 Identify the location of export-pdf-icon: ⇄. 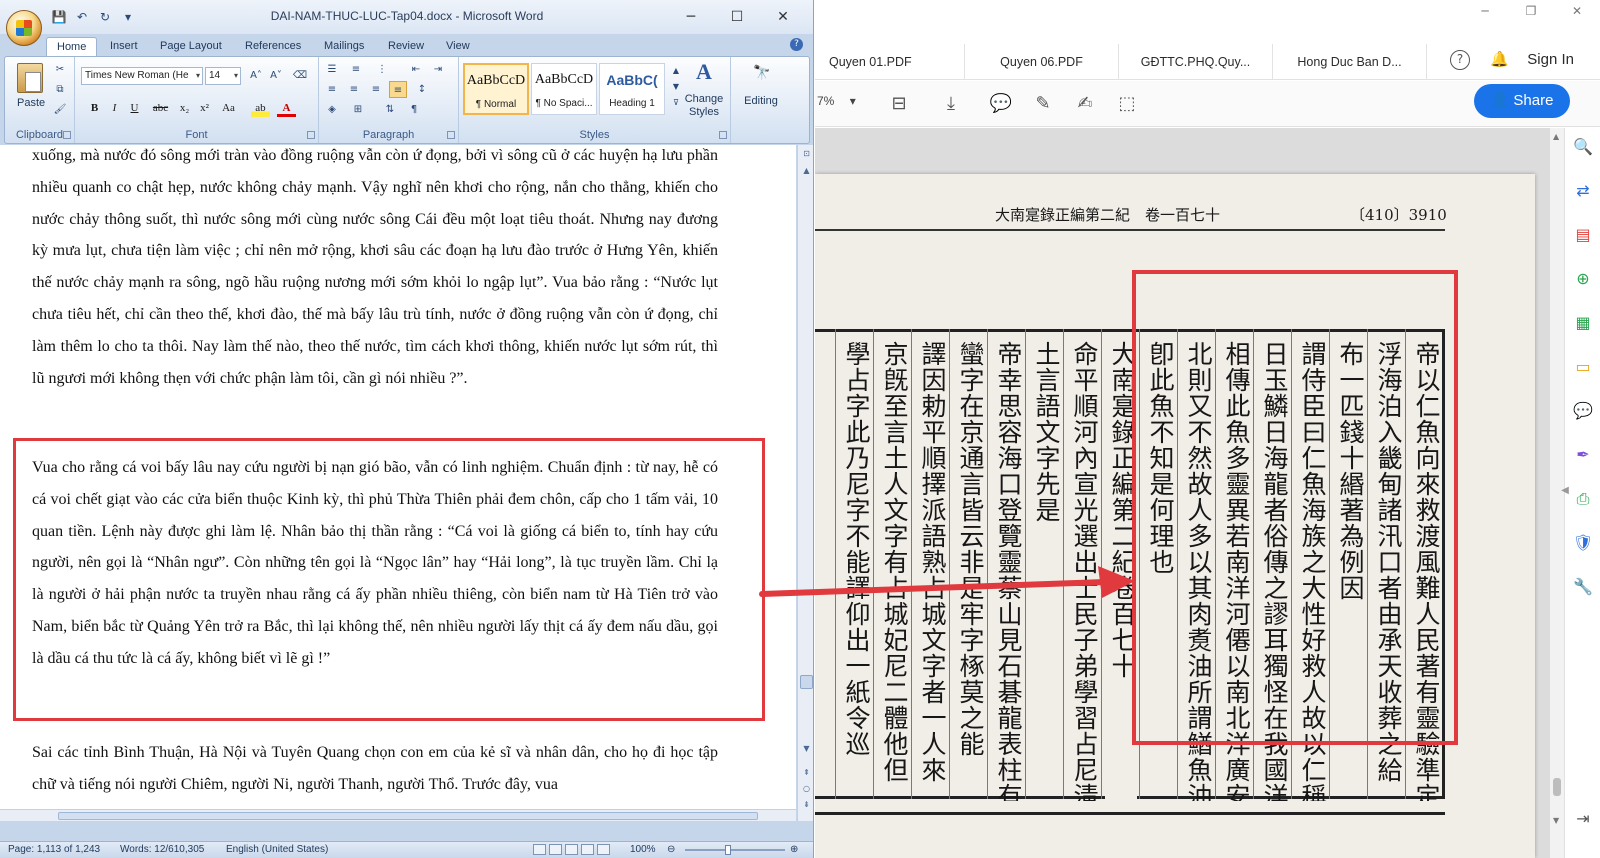
(1583, 191).